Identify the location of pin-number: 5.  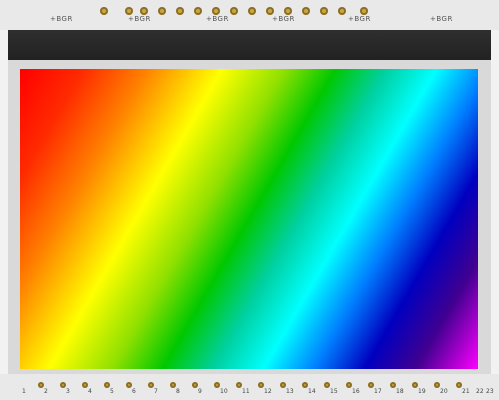
(112, 391).